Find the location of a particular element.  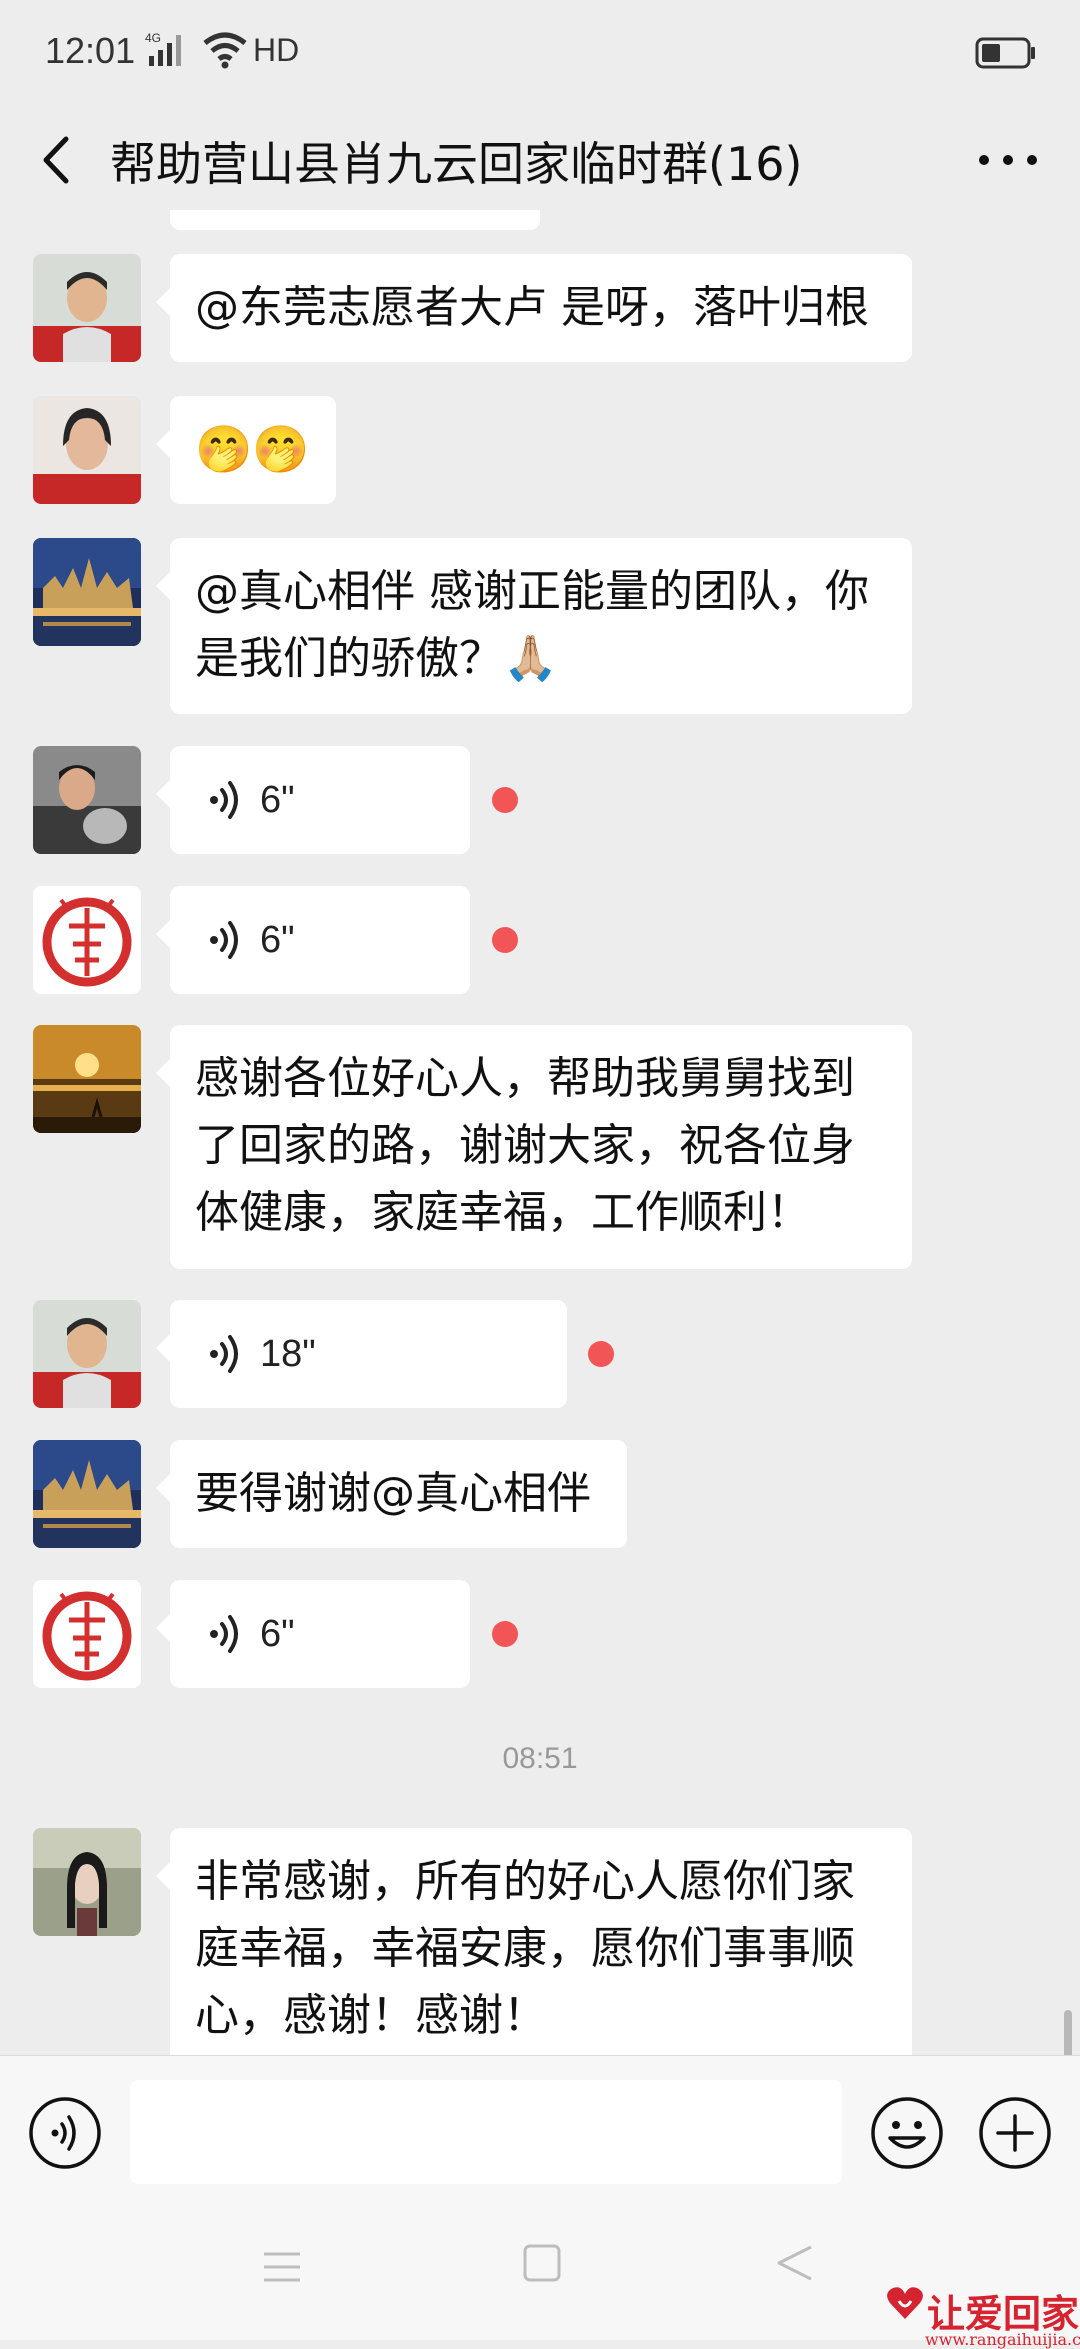

hd-indicator: HD is located at coordinates (276, 50).